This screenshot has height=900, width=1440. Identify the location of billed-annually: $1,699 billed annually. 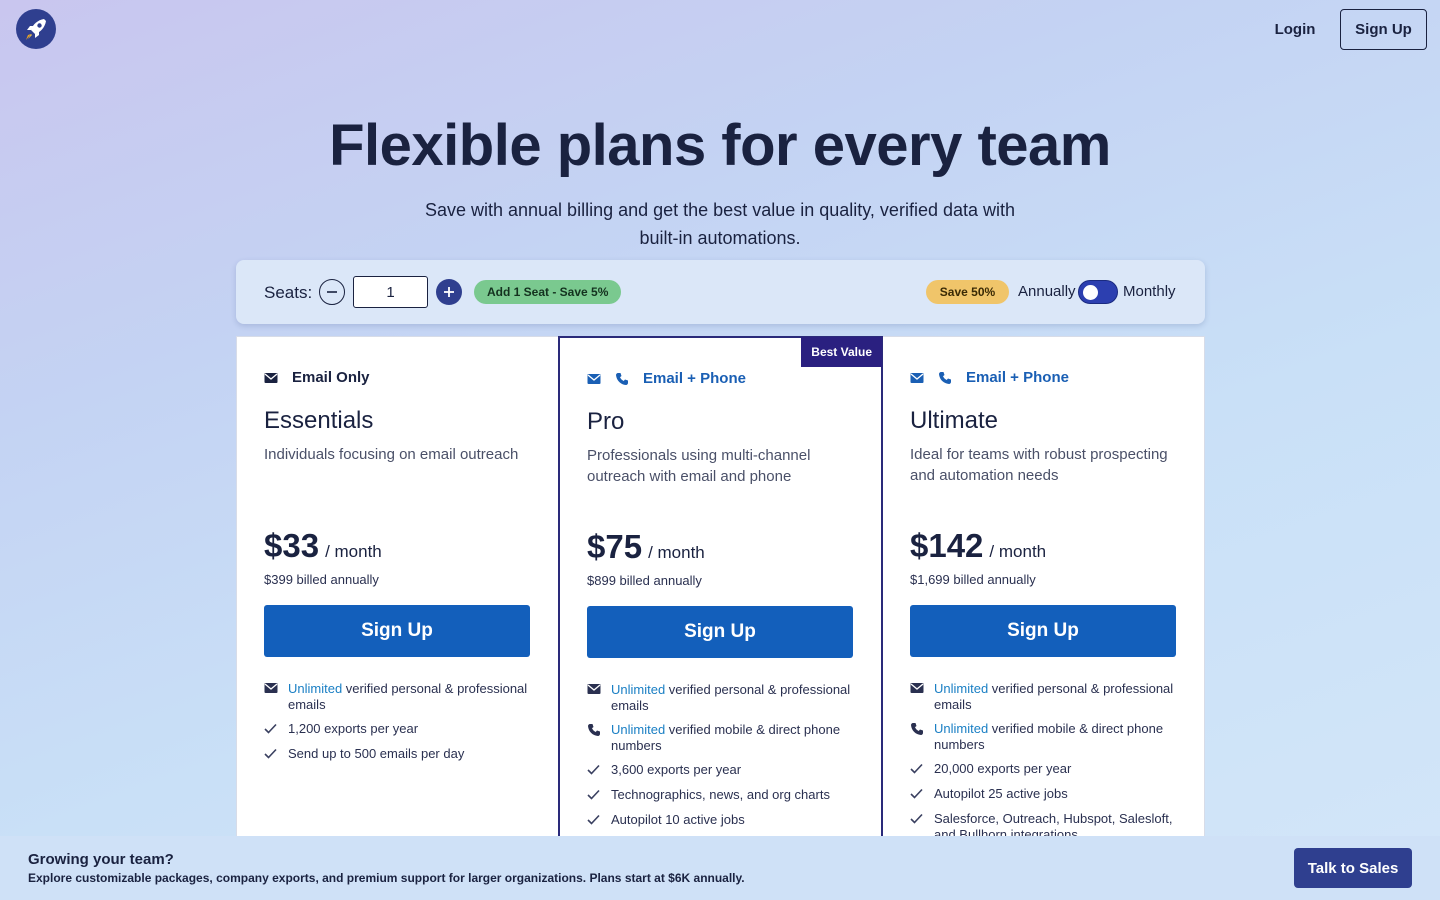
(973, 579).